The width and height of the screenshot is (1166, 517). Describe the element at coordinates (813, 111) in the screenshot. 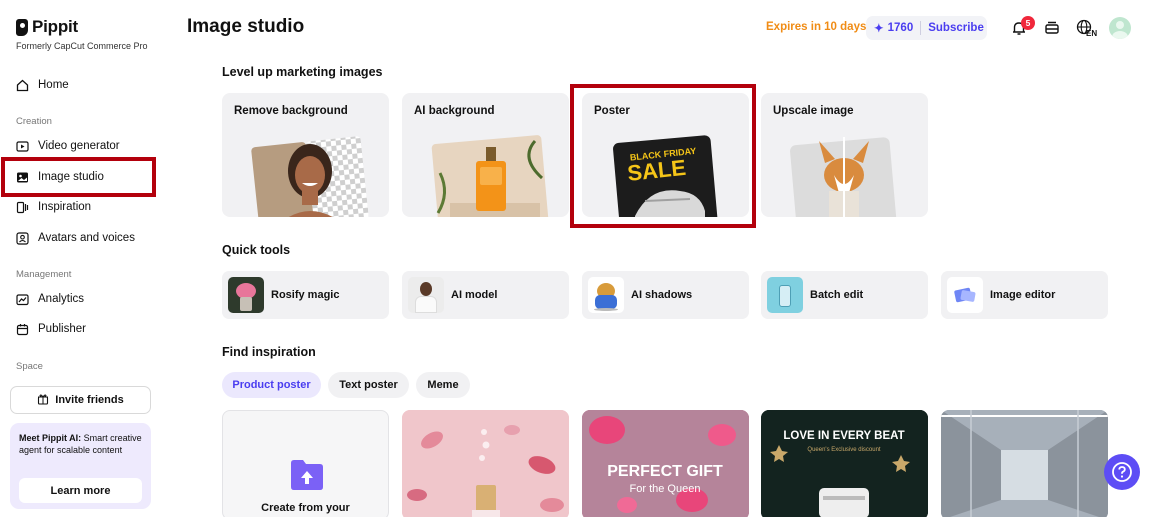

I see `card-label: Upscale image` at that location.